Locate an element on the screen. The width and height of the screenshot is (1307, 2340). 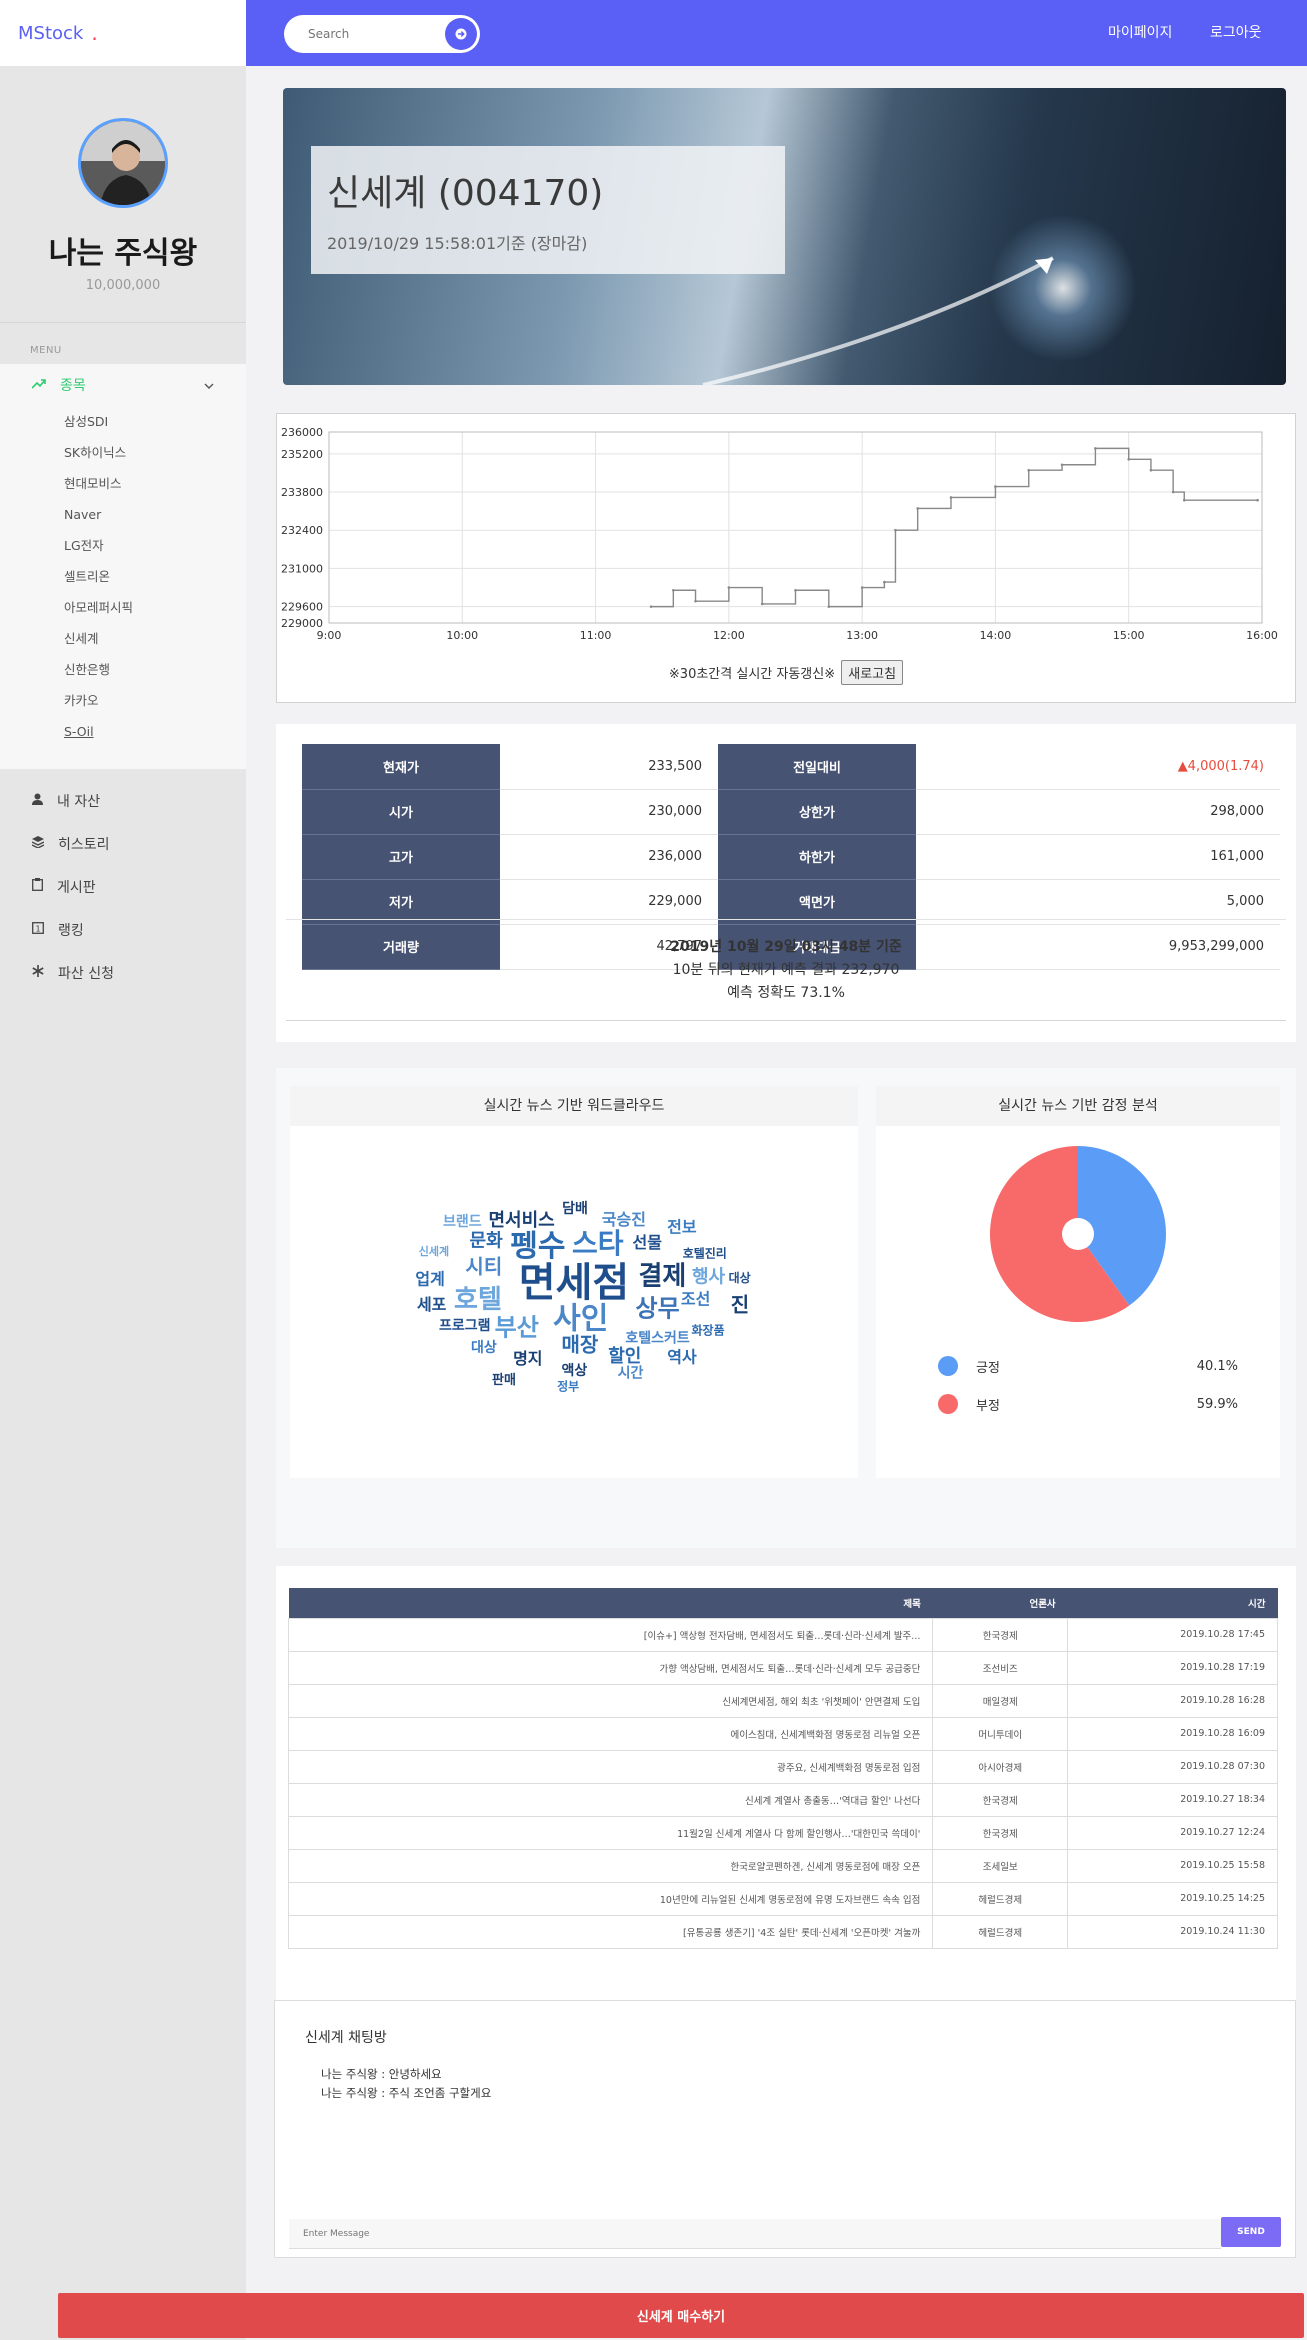
chat-title: 신세계 채팅방 is located at coordinates (346, 2038).